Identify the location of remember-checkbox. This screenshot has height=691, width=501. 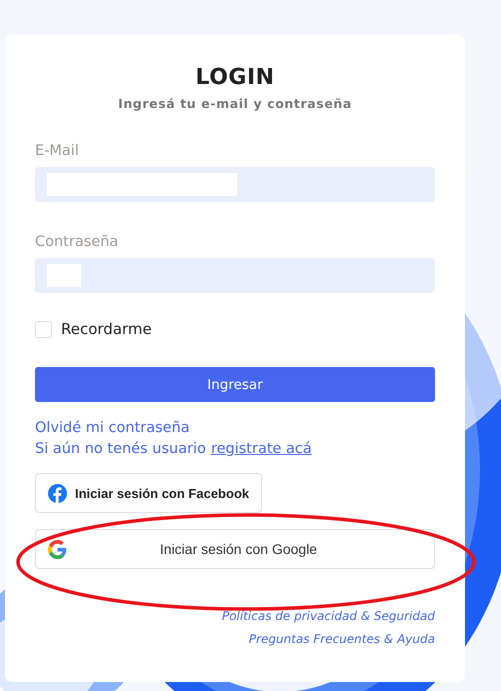
(43, 329).